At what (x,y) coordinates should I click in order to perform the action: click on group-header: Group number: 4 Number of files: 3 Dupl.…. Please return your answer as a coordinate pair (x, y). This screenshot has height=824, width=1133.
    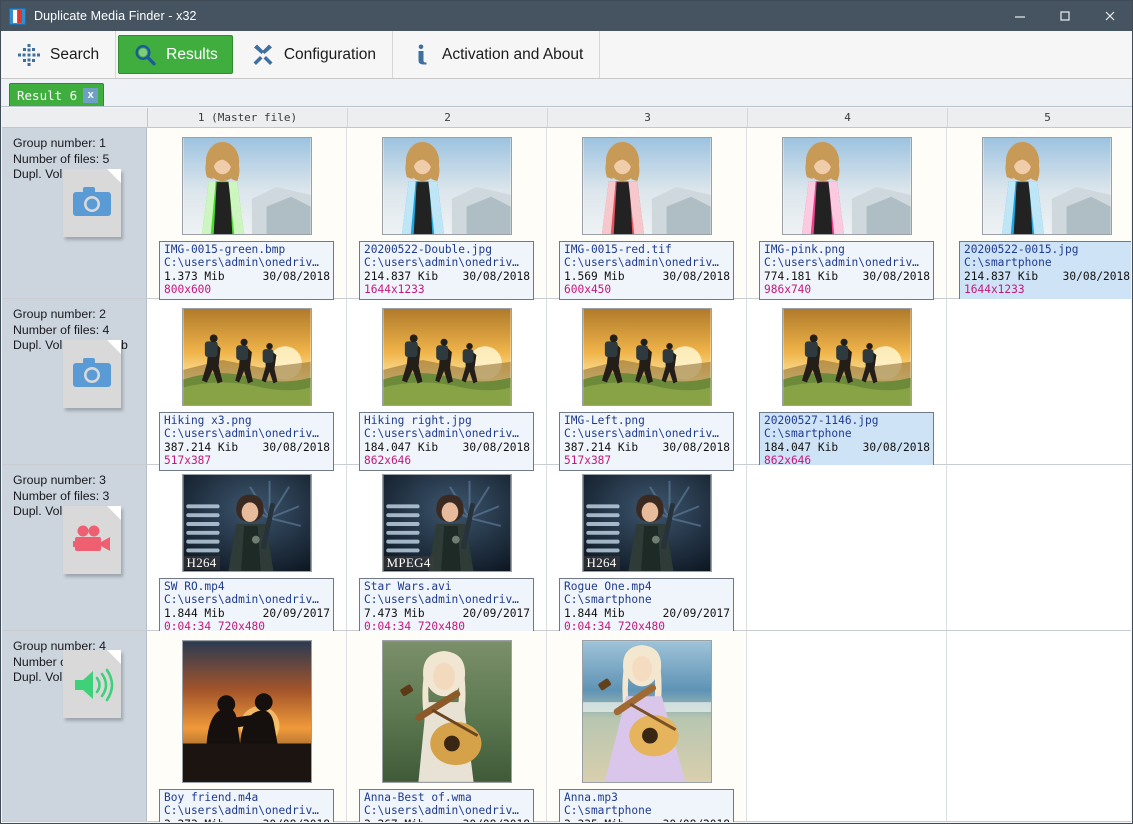
    Looking at the image, I should click on (74, 726).